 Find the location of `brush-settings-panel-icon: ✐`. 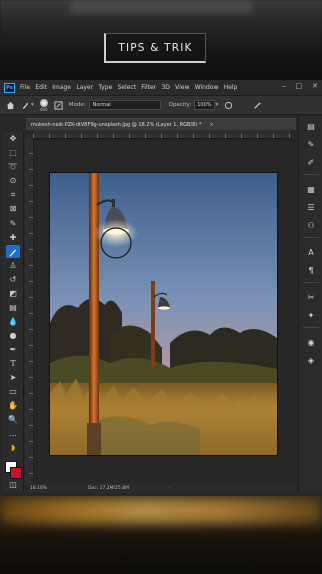

brush-settings-panel-icon: ✐ is located at coordinates (311, 162).